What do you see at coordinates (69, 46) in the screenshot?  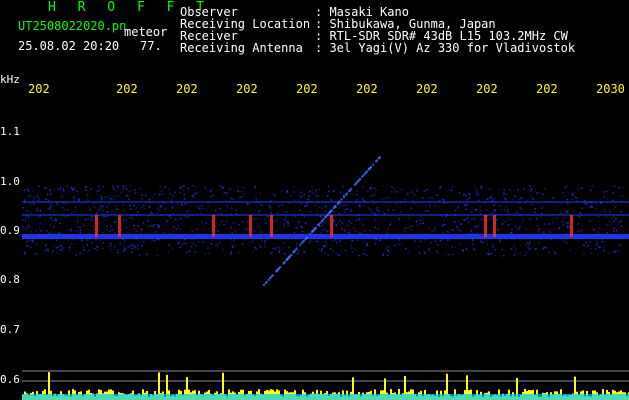 I see `date-time: 25.08.02 20:20` at bounding box center [69, 46].